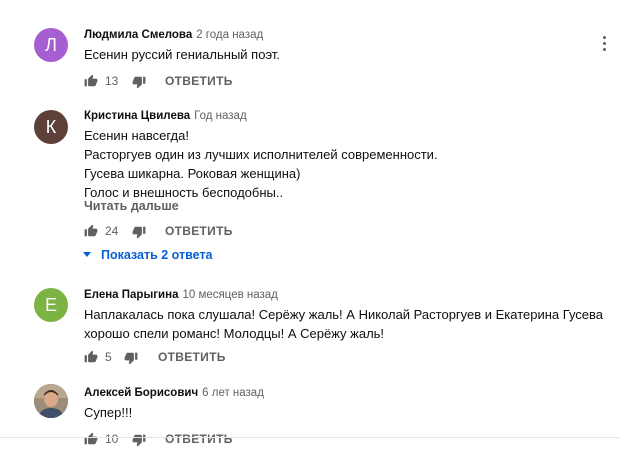 The height and width of the screenshot is (453, 620). What do you see at coordinates (51, 127) in the screenshot?
I see `avatar: К` at bounding box center [51, 127].